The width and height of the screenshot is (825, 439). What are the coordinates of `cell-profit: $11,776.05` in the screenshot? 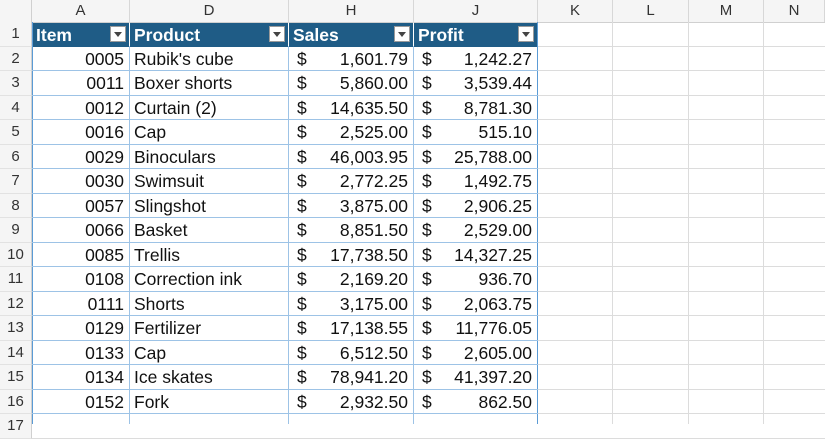 It's located at (476, 328).